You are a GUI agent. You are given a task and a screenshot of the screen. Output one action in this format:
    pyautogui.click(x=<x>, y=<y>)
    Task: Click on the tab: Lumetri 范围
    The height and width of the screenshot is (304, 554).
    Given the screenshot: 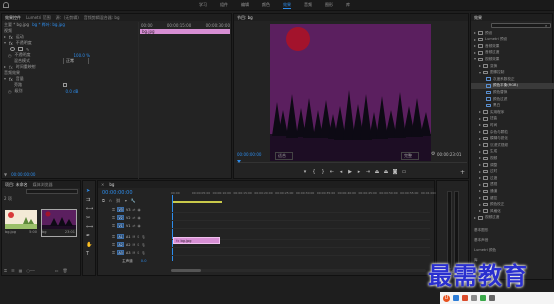 What is the action you would take?
    pyautogui.click(x=38, y=18)
    